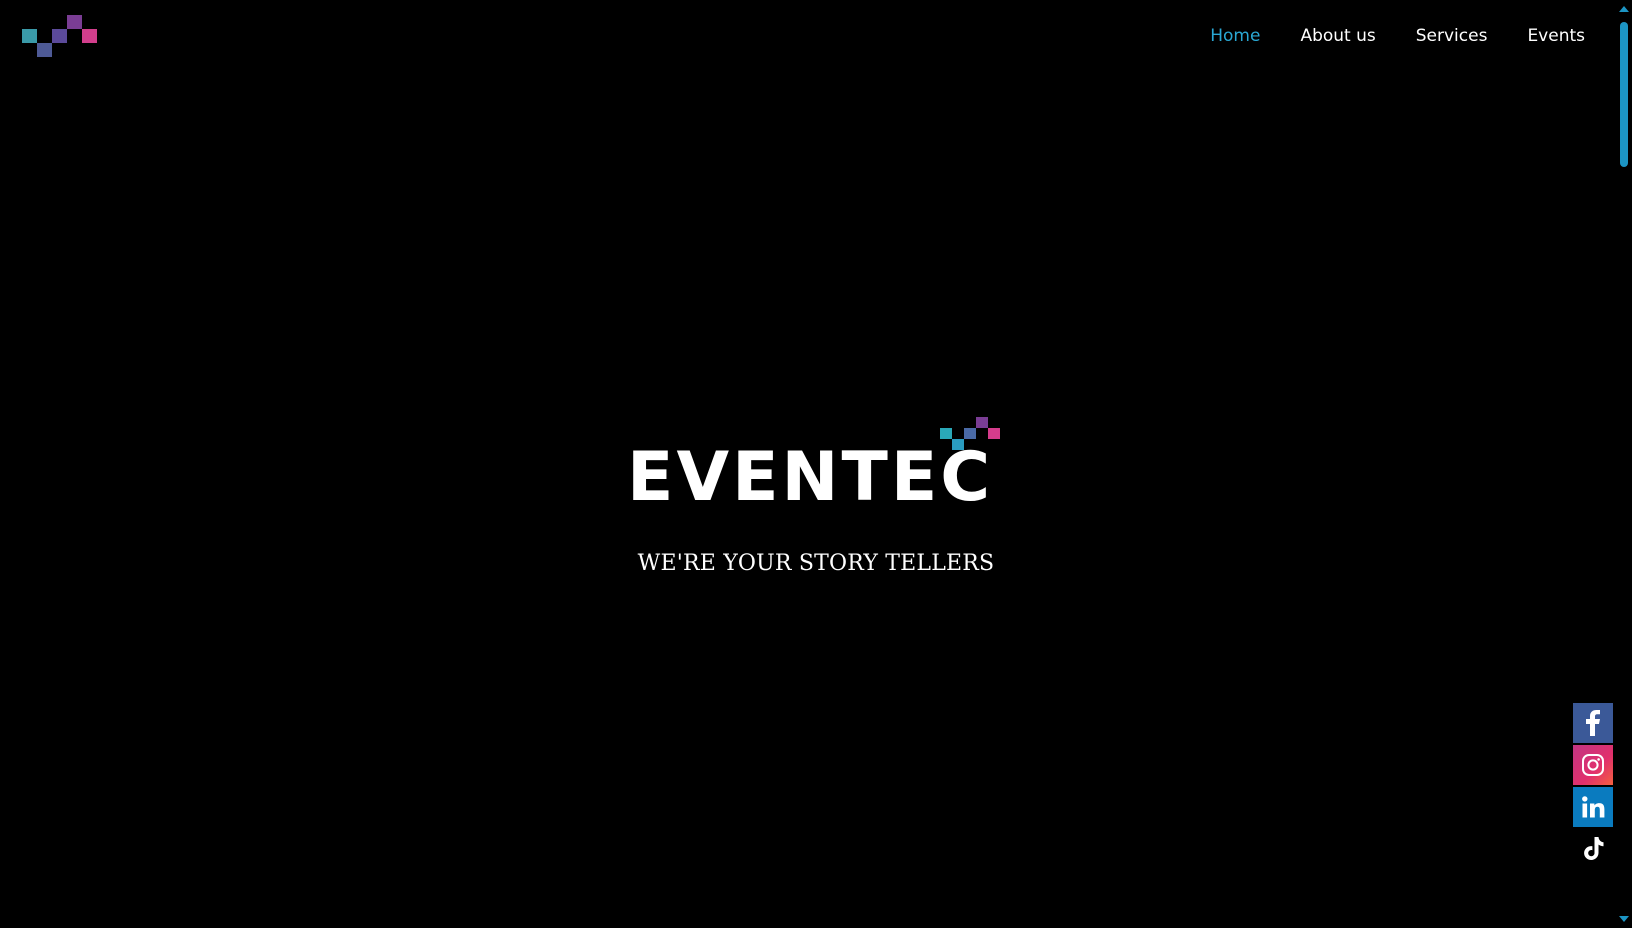  Describe the element at coordinates (1624, 464) in the screenshot. I see `page-scrollbar` at that location.